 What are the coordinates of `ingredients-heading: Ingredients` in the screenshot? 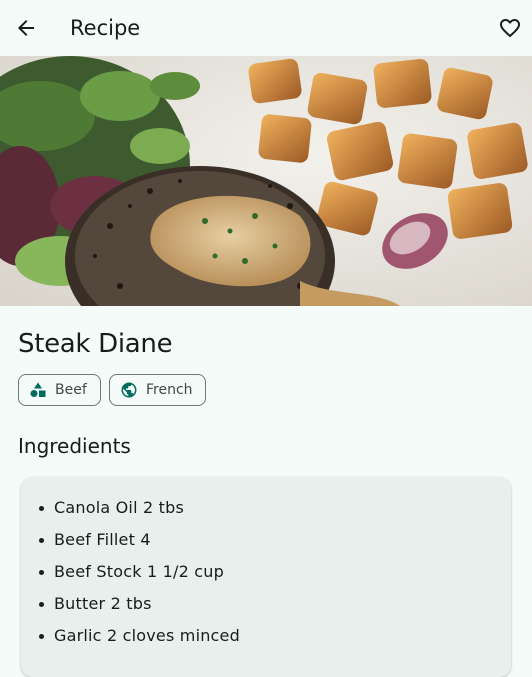 It's located at (74, 446).